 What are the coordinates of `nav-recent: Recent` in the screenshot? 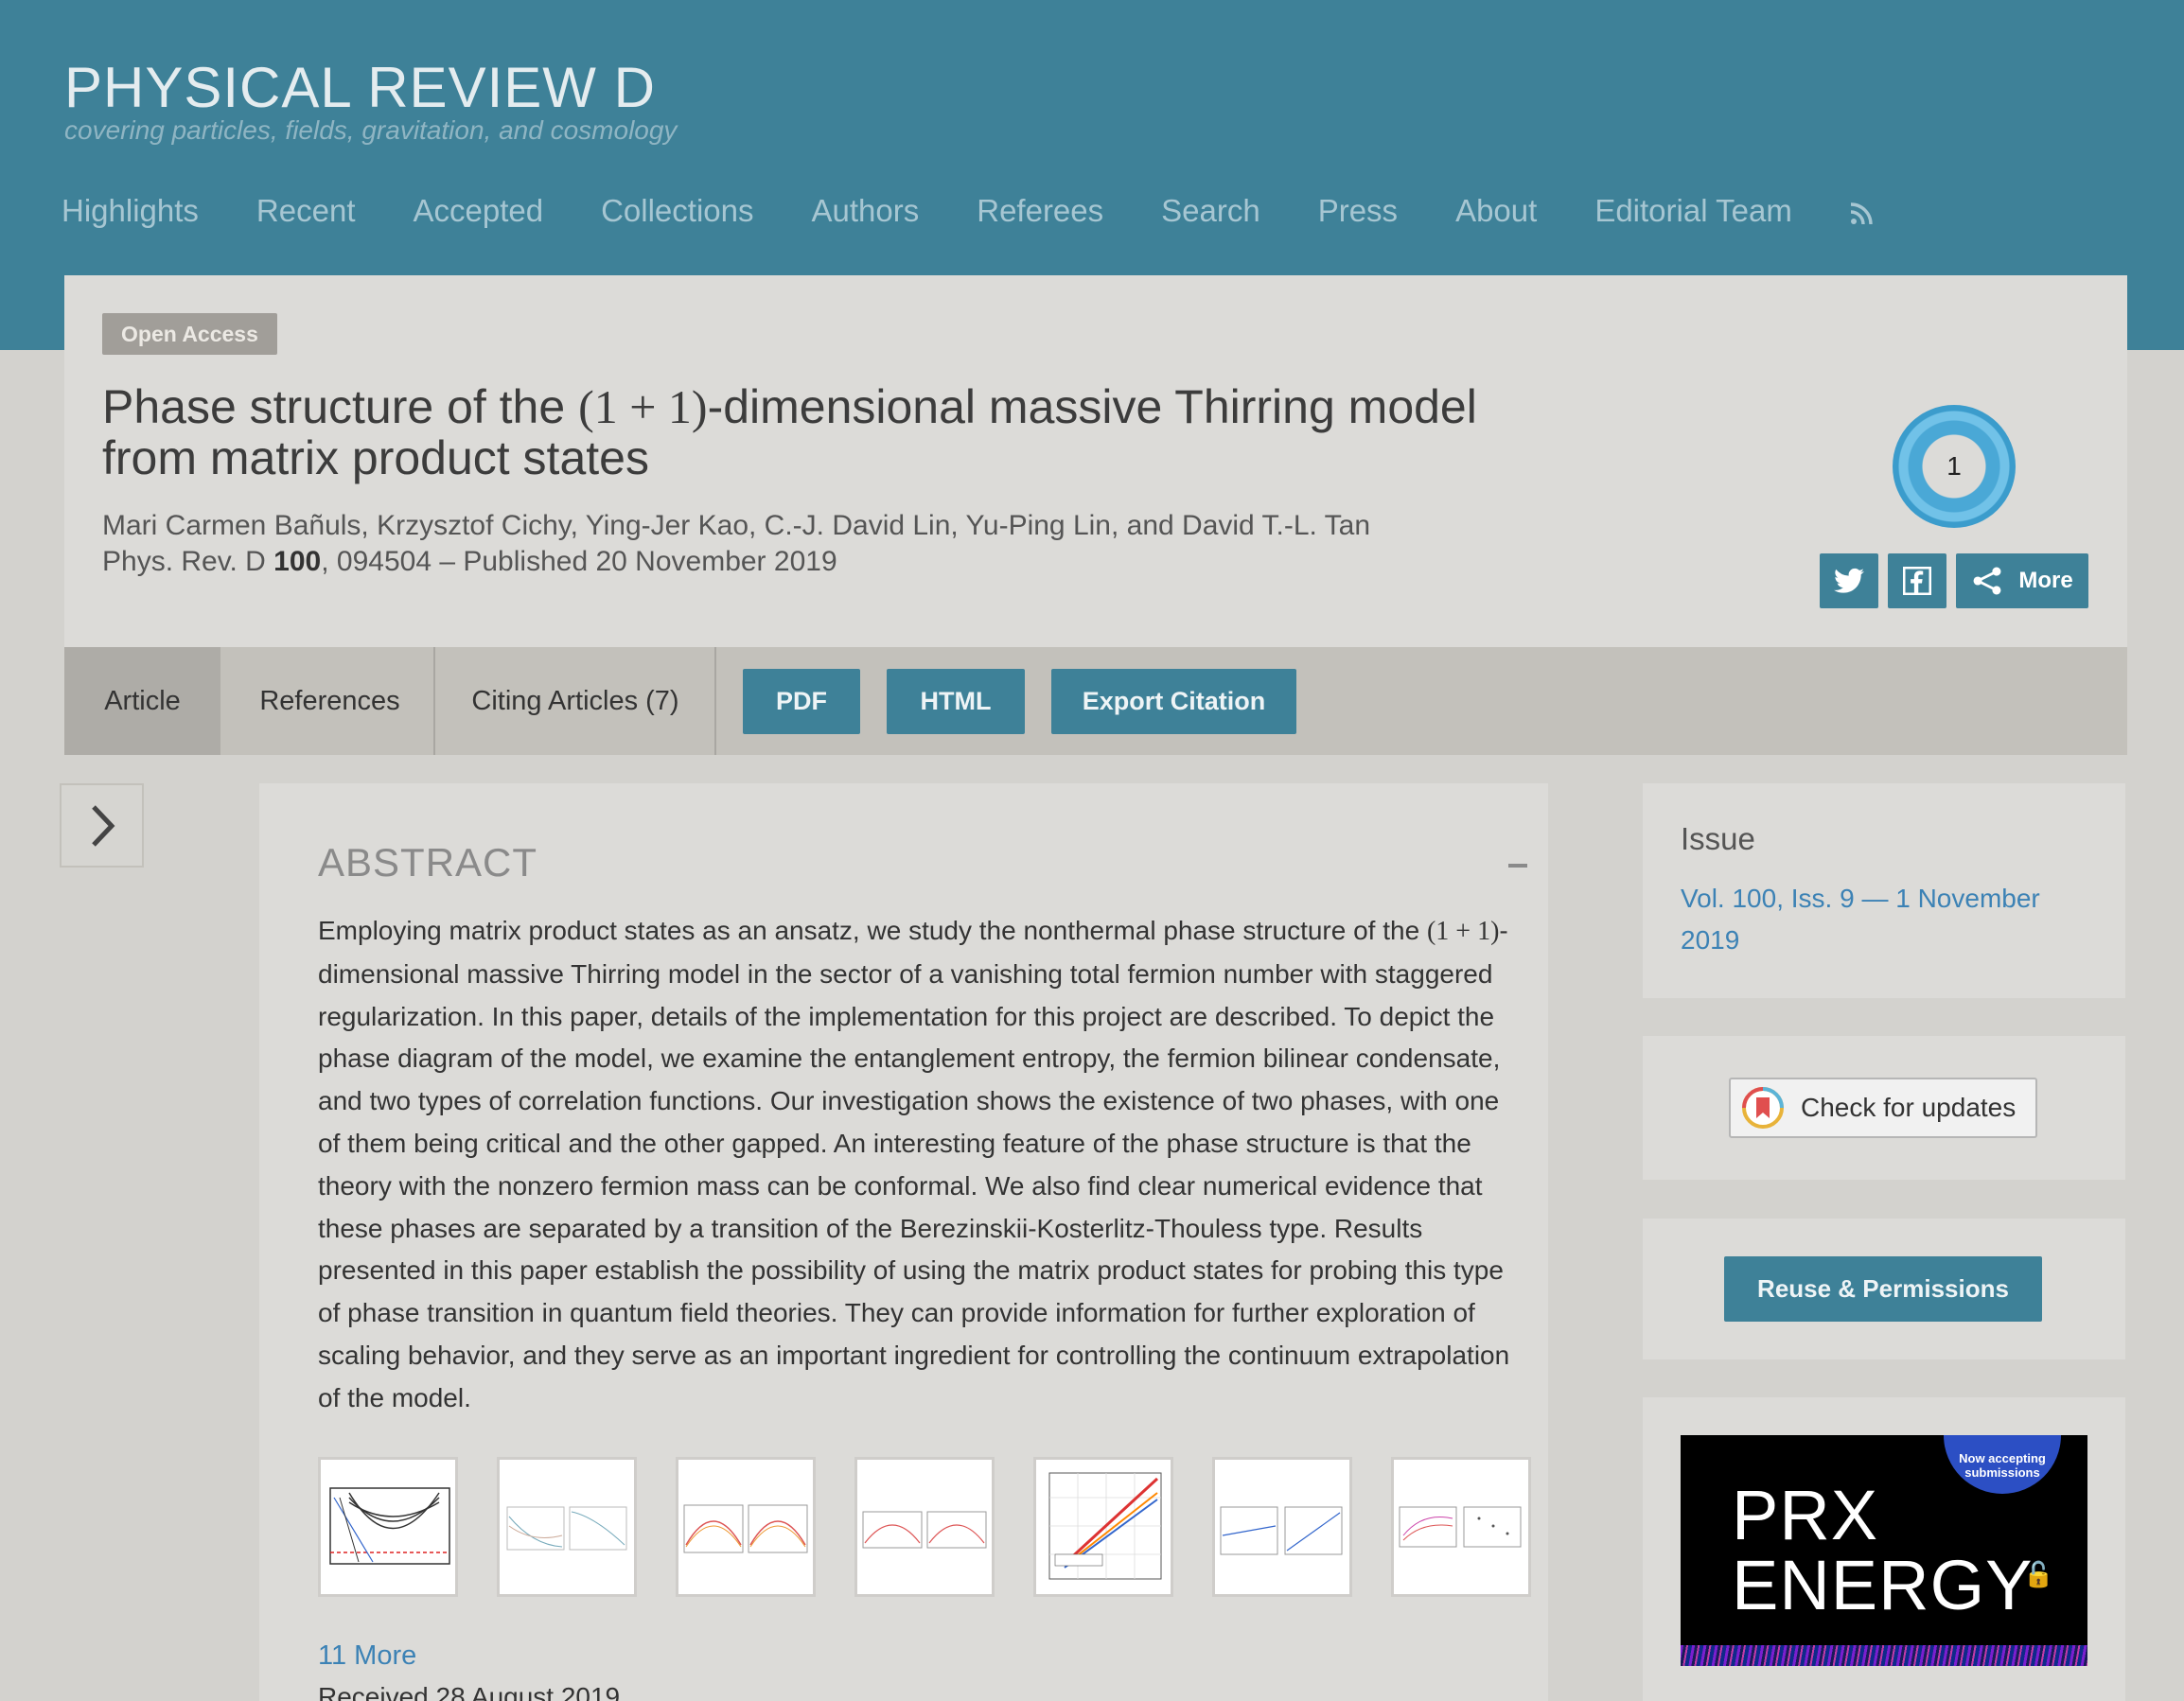 It's located at (306, 211).